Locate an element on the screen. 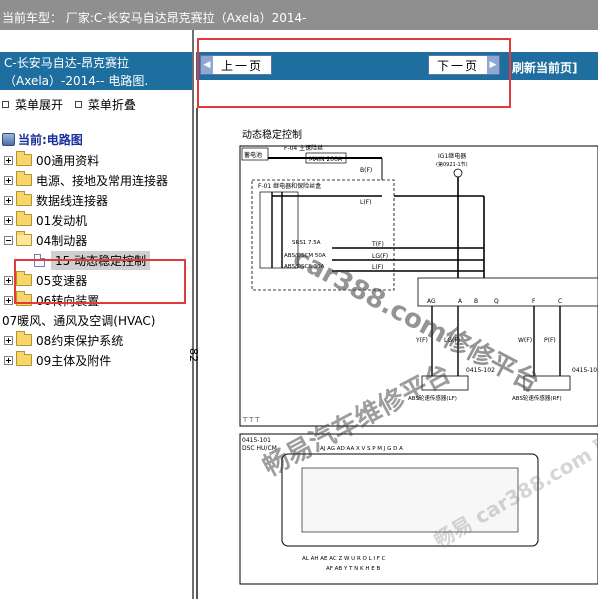 Image resolution: width=598 pixels, height=599 pixels. pin-q: Q is located at coordinates (496, 301).